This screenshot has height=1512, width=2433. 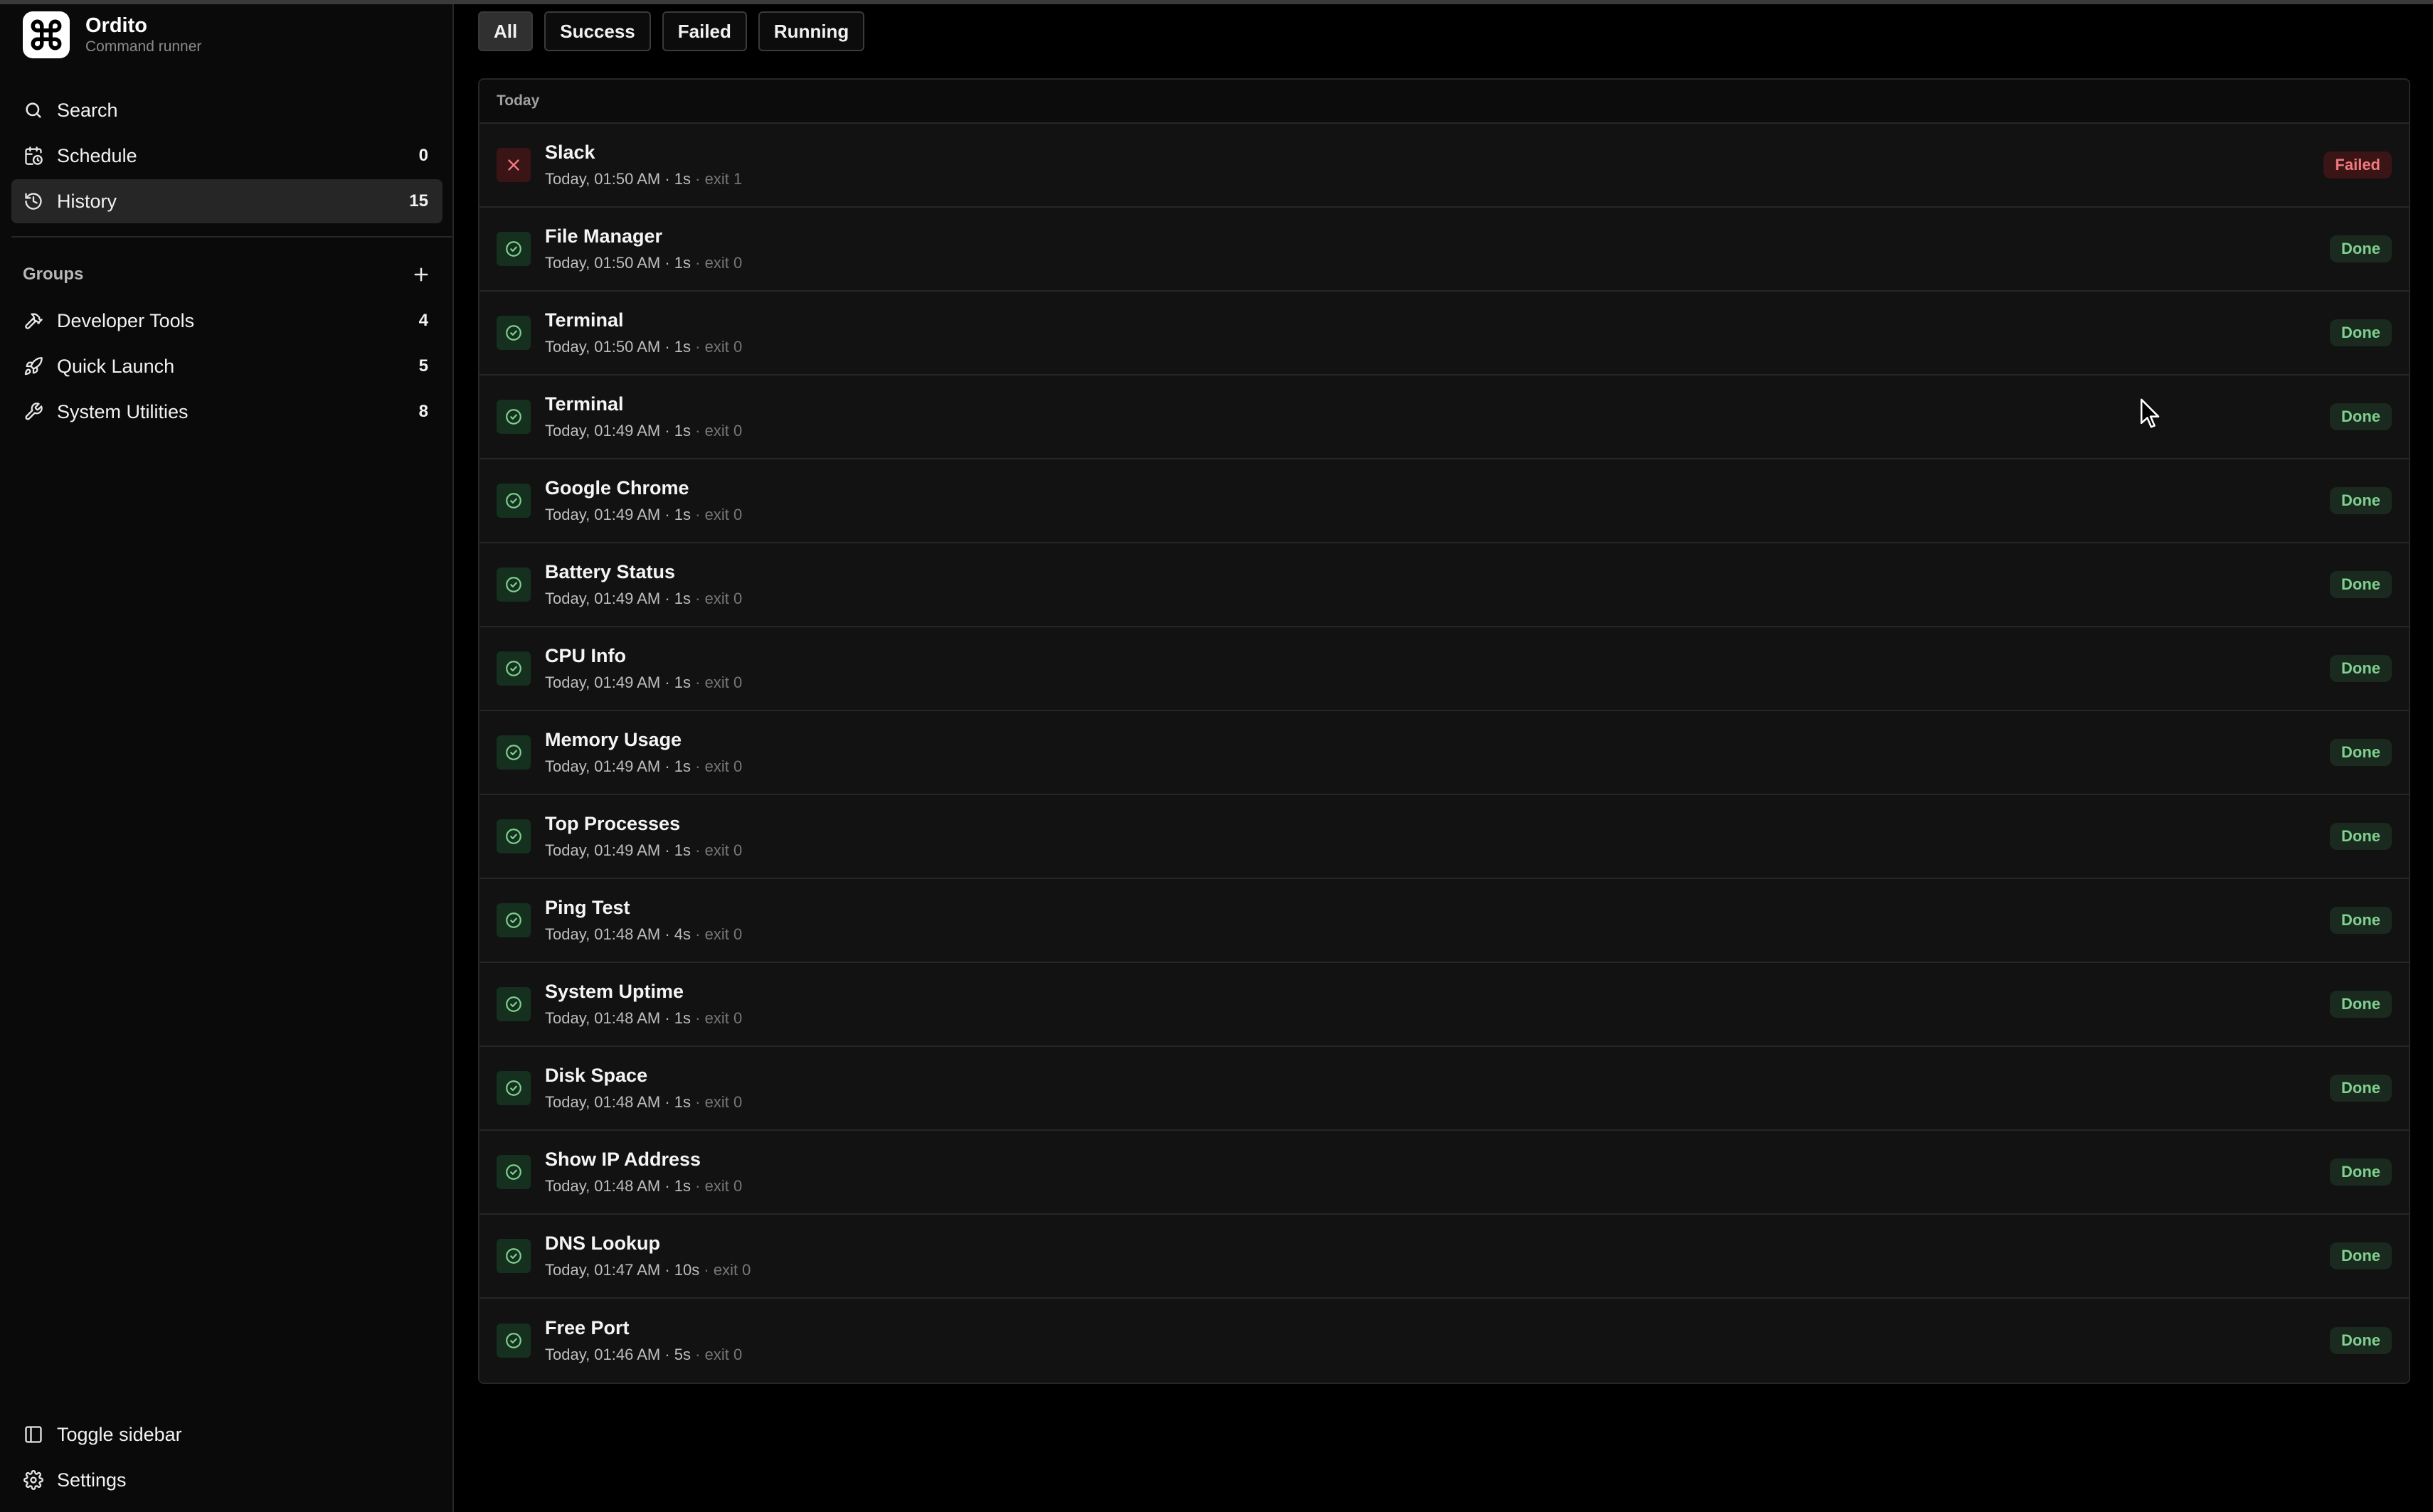 I want to click on add-group-plus-icon, so click(x=421, y=274).